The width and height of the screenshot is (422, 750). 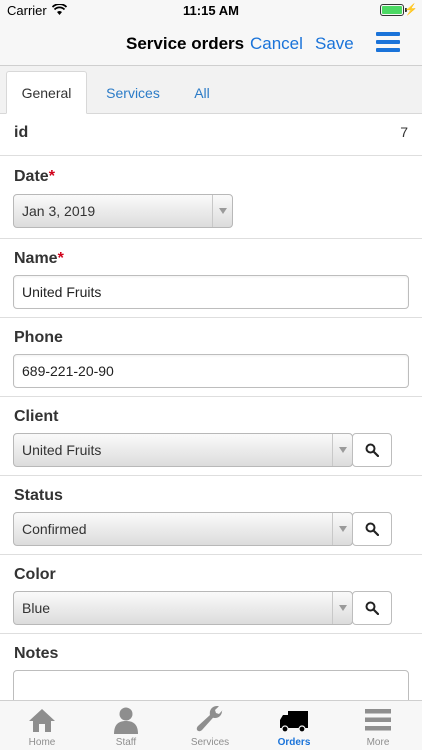 What do you see at coordinates (46, 92) in the screenshot?
I see `tab-general: General` at bounding box center [46, 92].